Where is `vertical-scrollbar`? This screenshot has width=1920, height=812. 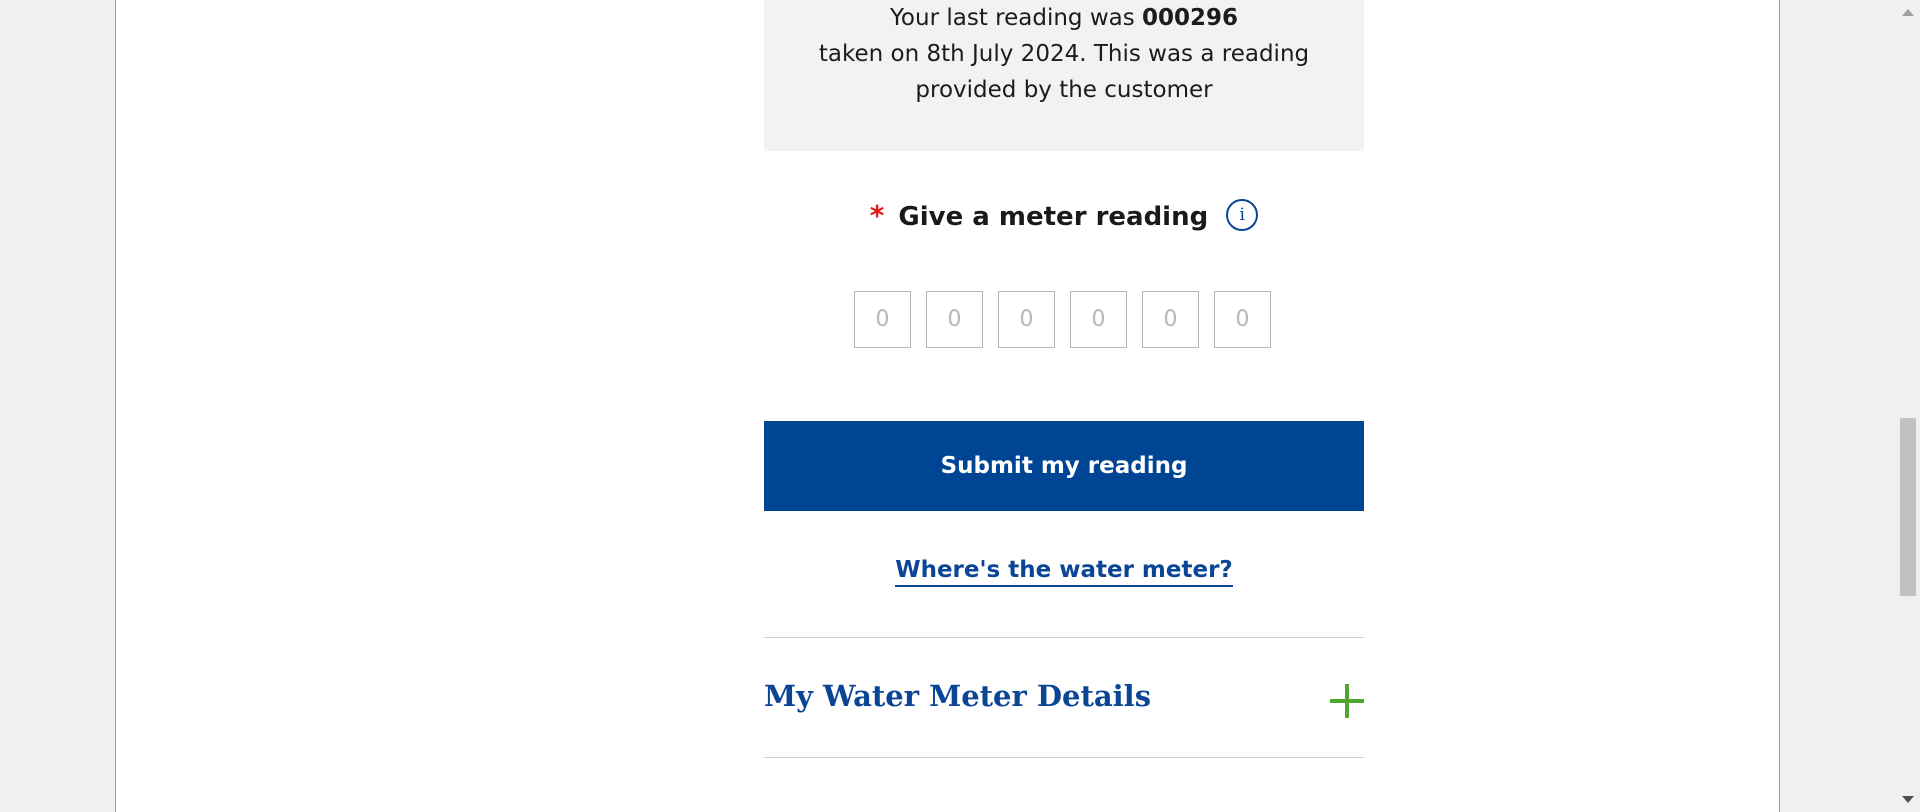
vertical-scrollbar is located at coordinates (1908, 406).